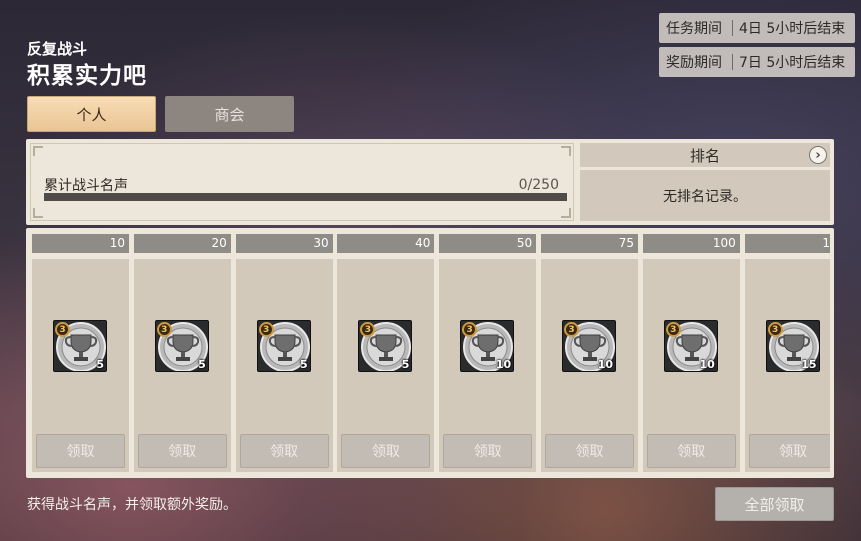 Image resolution: width=861 pixels, height=541 pixels. Describe the element at coordinates (87, 76) in the screenshot. I see `page-title: 积累实力吧` at that location.